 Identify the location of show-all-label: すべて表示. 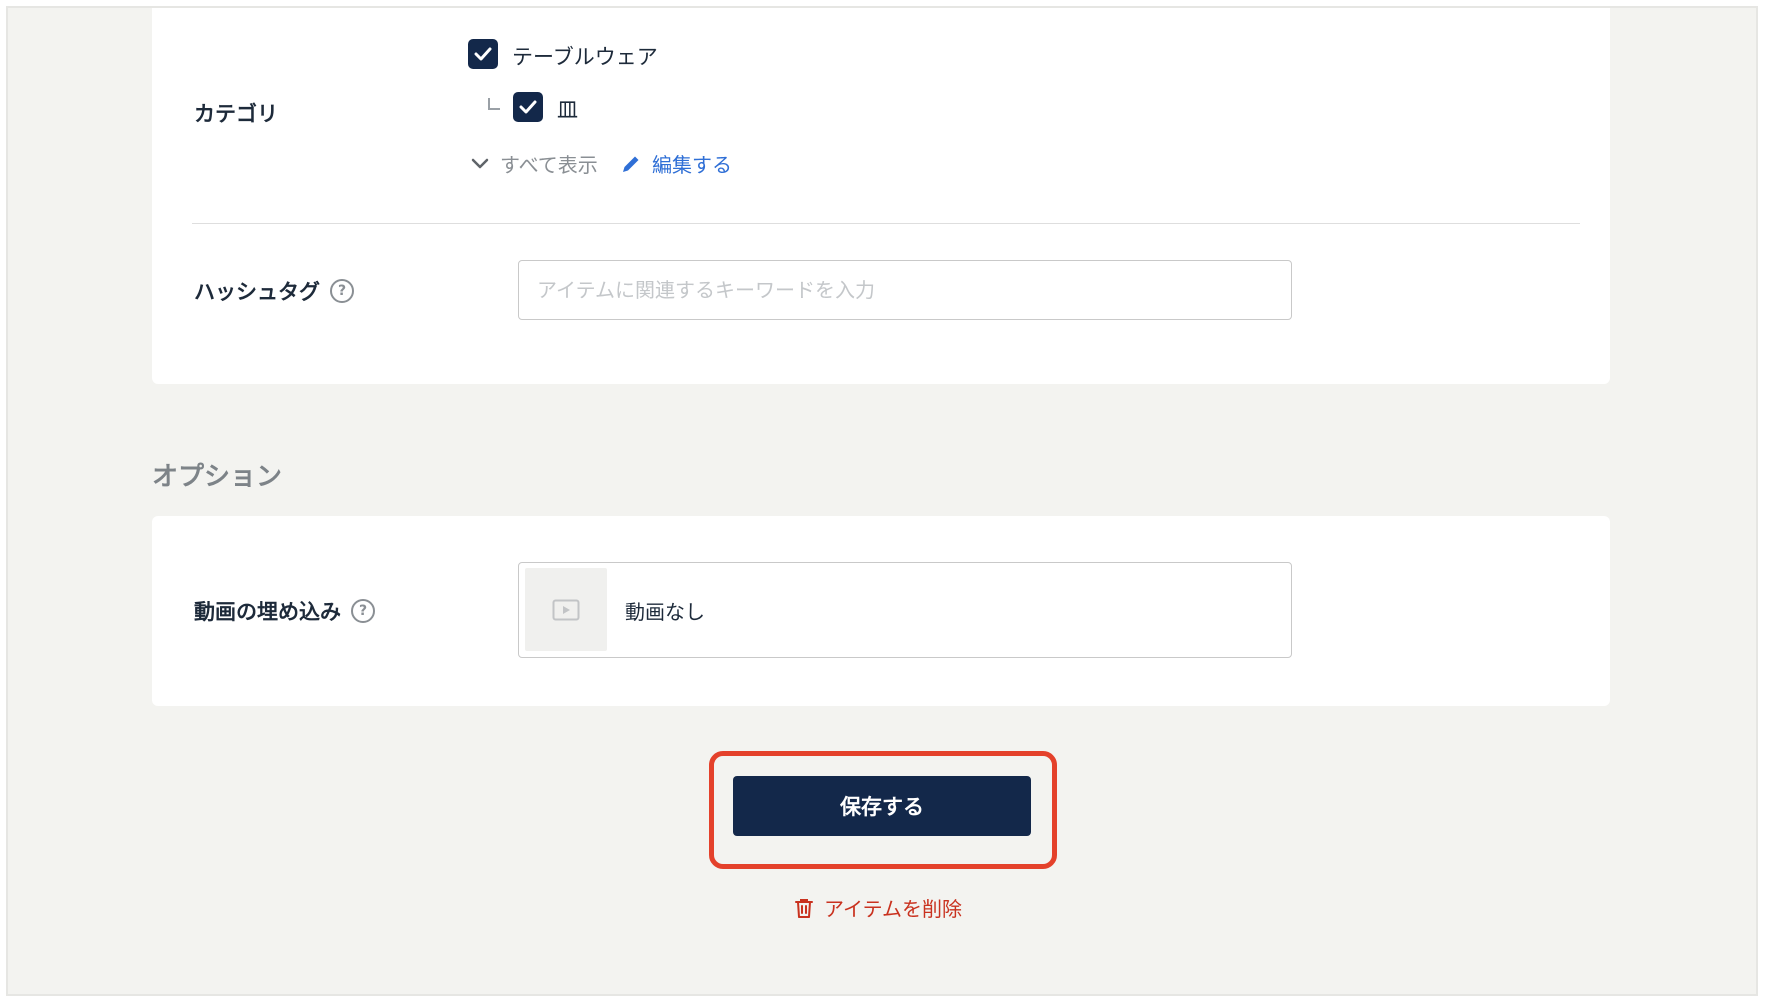
(549, 165).